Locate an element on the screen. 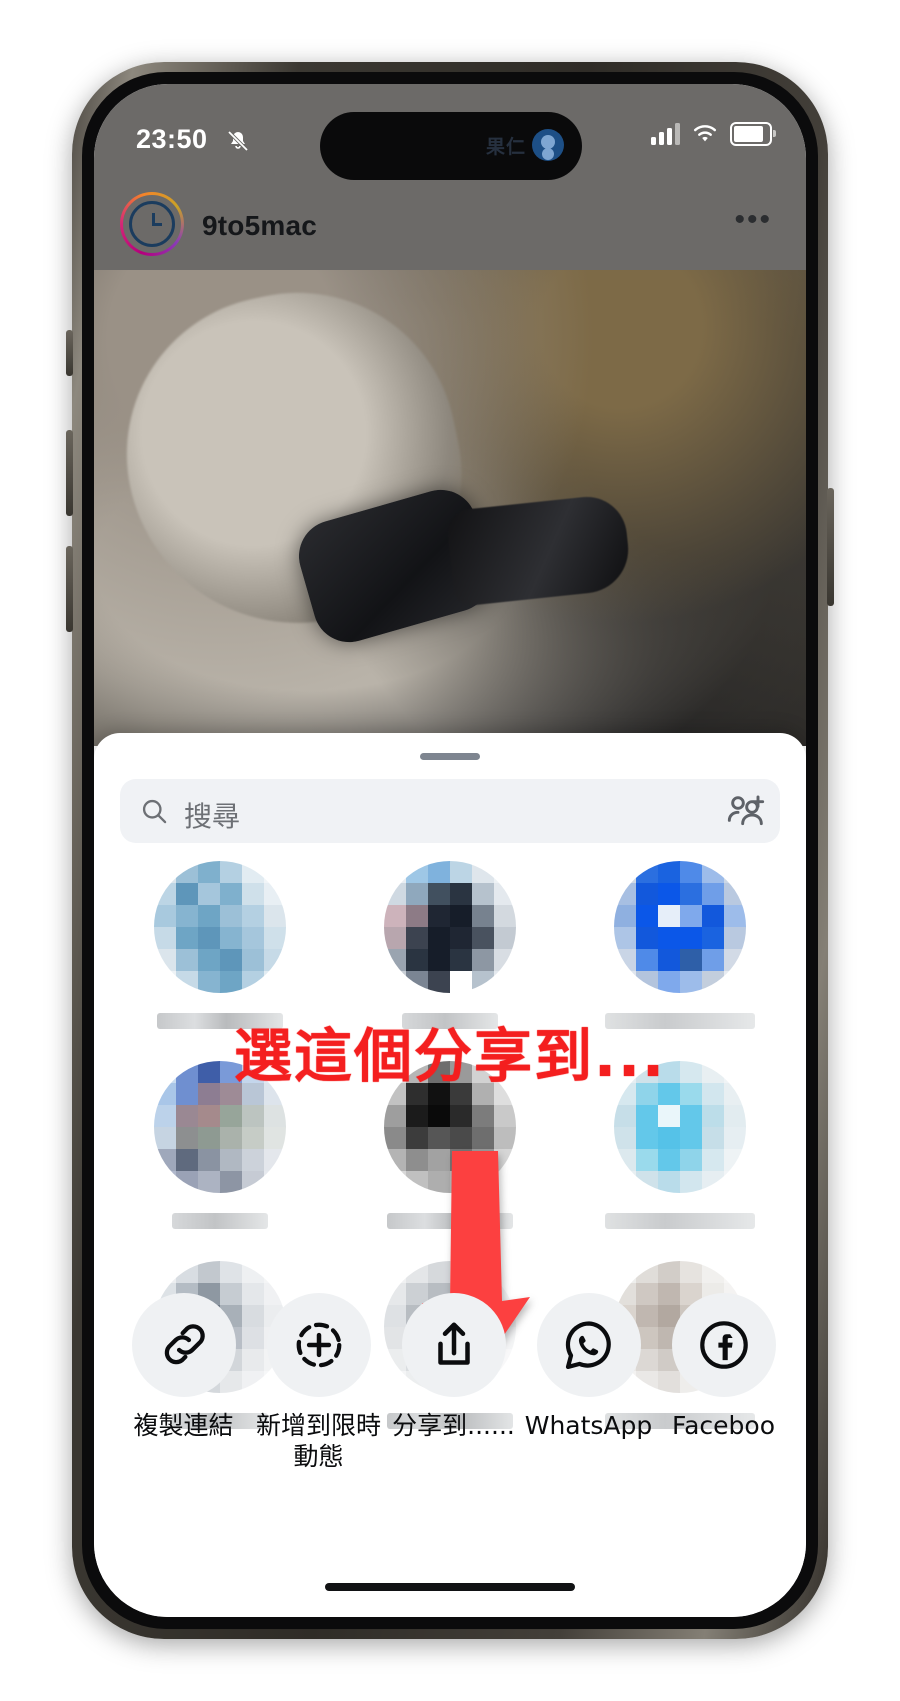  photo-band-detail is located at coordinates (539, 550).